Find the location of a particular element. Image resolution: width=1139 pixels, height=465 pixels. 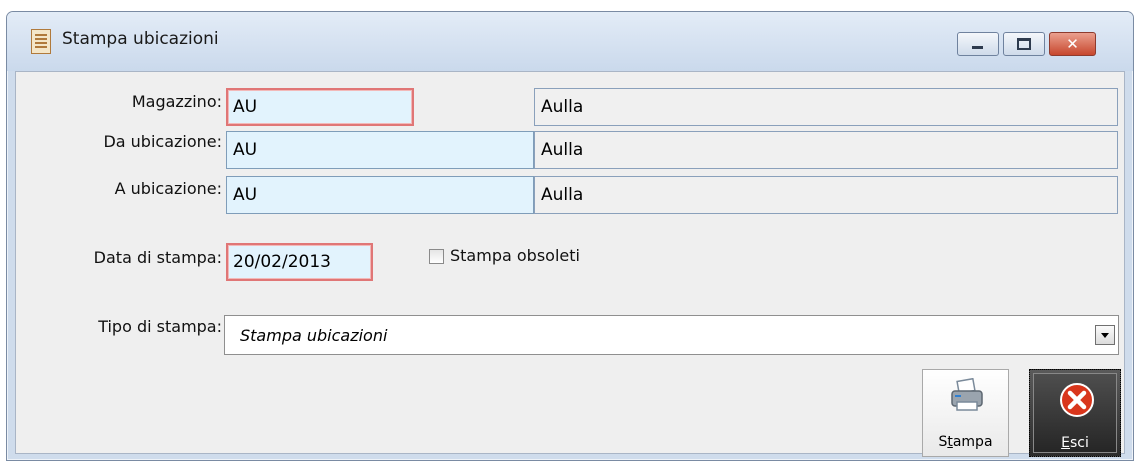

da-ubicazione-description-field: Aulla is located at coordinates (826, 150).